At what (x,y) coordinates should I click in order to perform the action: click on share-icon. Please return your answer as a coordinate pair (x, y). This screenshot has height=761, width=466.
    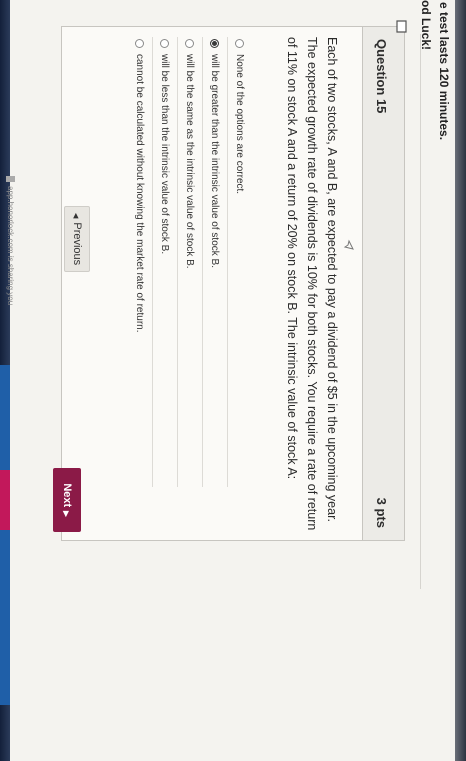
    Looking at the image, I should click on (349, 245).